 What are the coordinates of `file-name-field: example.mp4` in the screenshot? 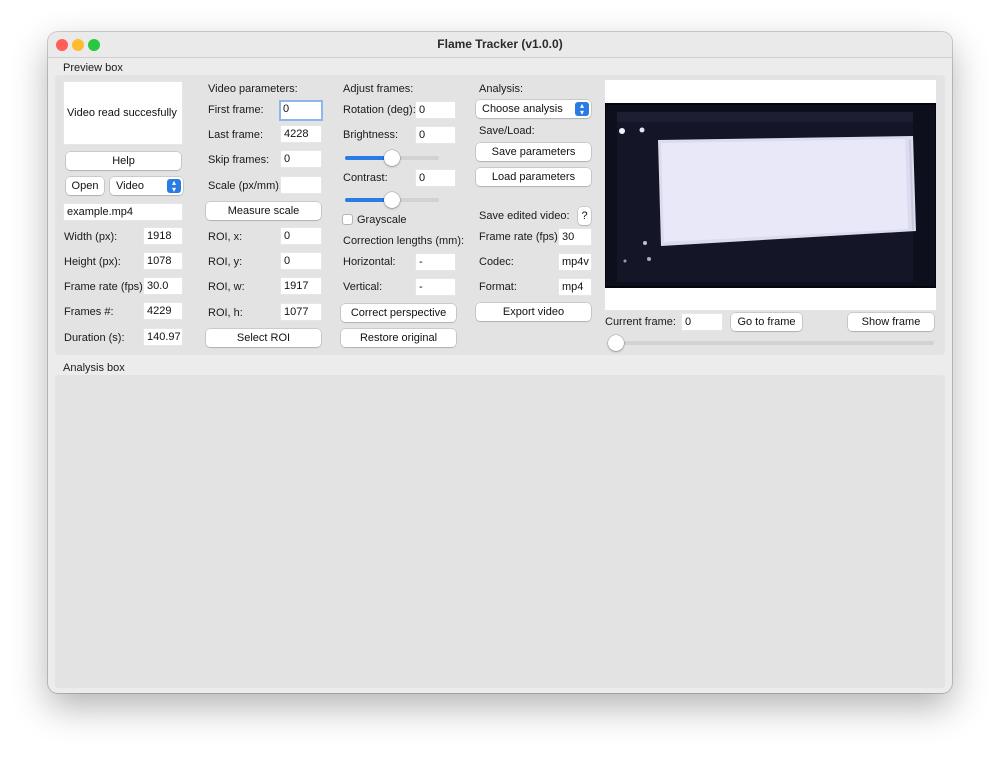 It's located at (123, 212).